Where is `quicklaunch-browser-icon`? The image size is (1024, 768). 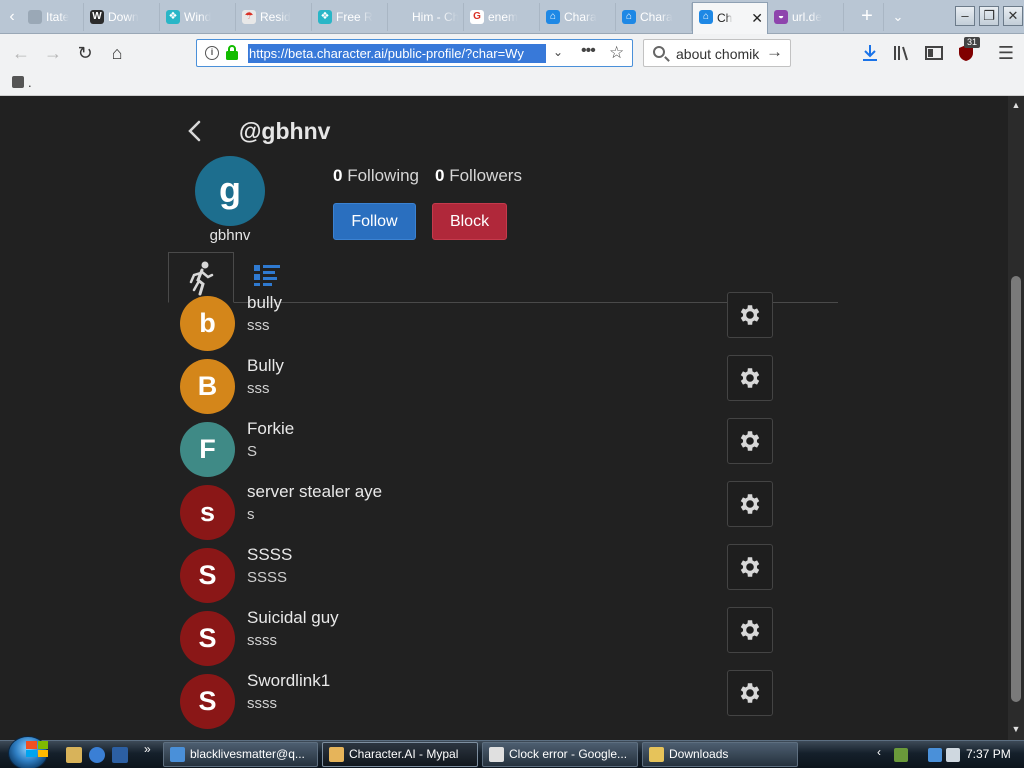 quicklaunch-browser-icon is located at coordinates (97, 755).